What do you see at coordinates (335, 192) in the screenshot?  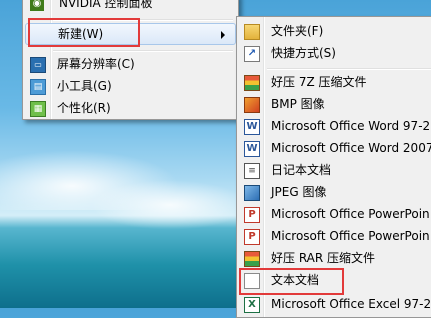 I see `submenu-item-jpeg-image: JPEG 图像` at bounding box center [335, 192].